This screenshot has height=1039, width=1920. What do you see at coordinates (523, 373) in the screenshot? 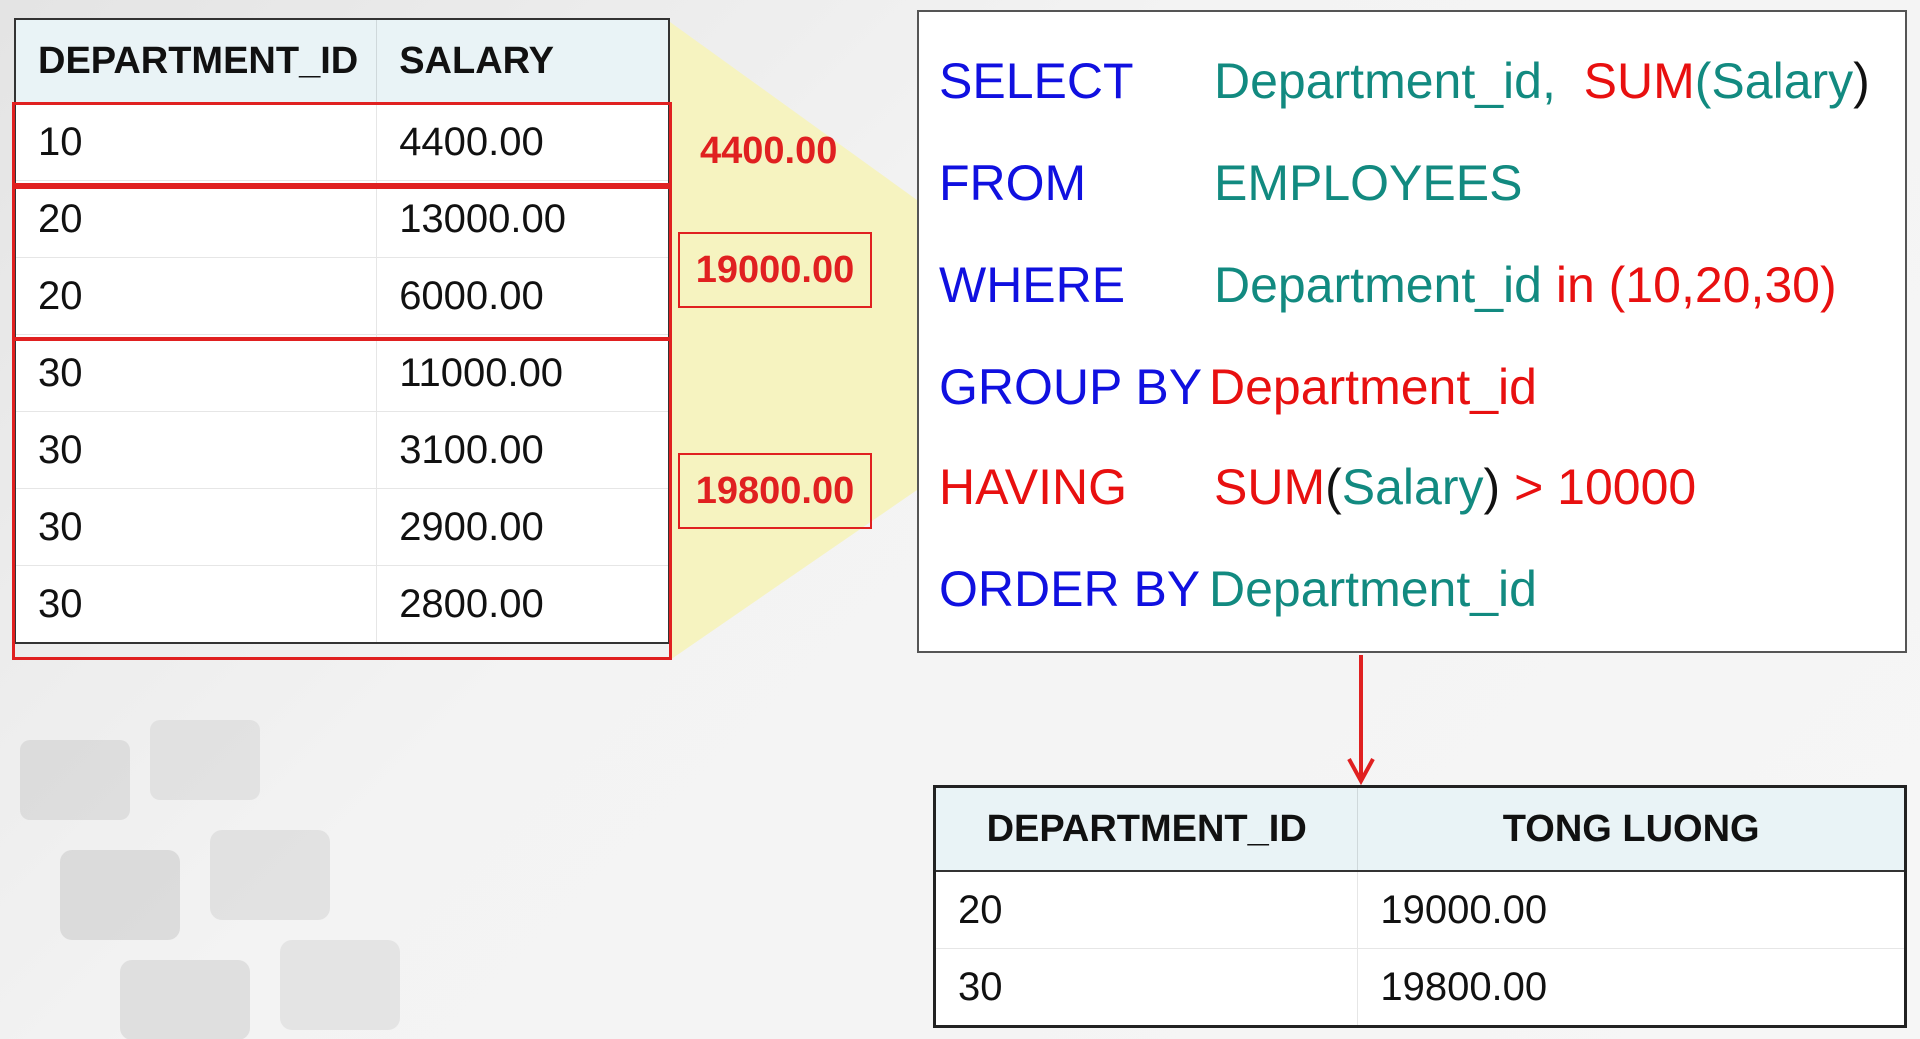
I see `salary-cell: 11000.00` at bounding box center [523, 373].